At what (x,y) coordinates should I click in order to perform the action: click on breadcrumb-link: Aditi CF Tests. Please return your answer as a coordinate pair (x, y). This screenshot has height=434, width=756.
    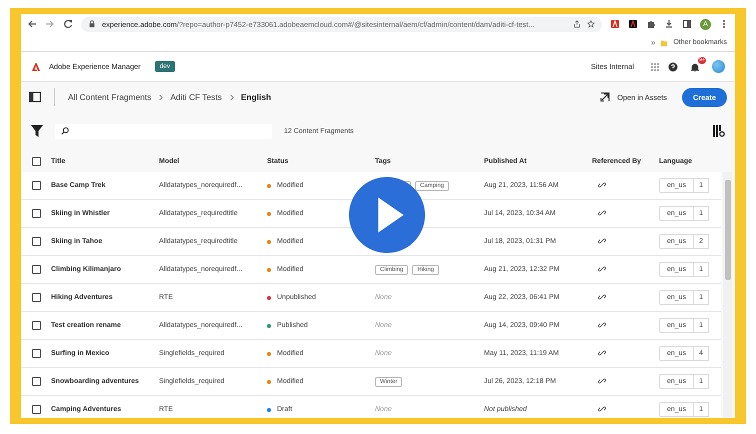
    Looking at the image, I should click on (196, 97).